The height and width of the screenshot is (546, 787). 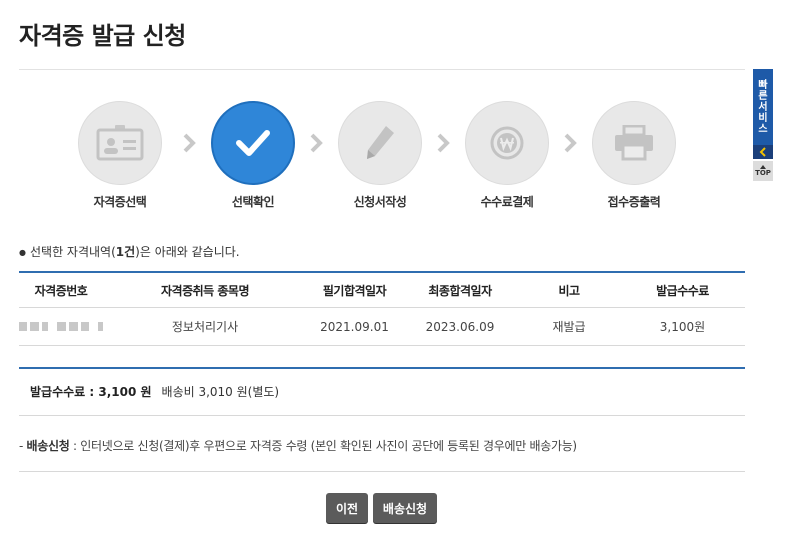 What do you see at coordinates (187, 252) in the screenshot?
I see `selection-info-suffix: )은 아래와 같습니다.` at bounding box center [187, 252].